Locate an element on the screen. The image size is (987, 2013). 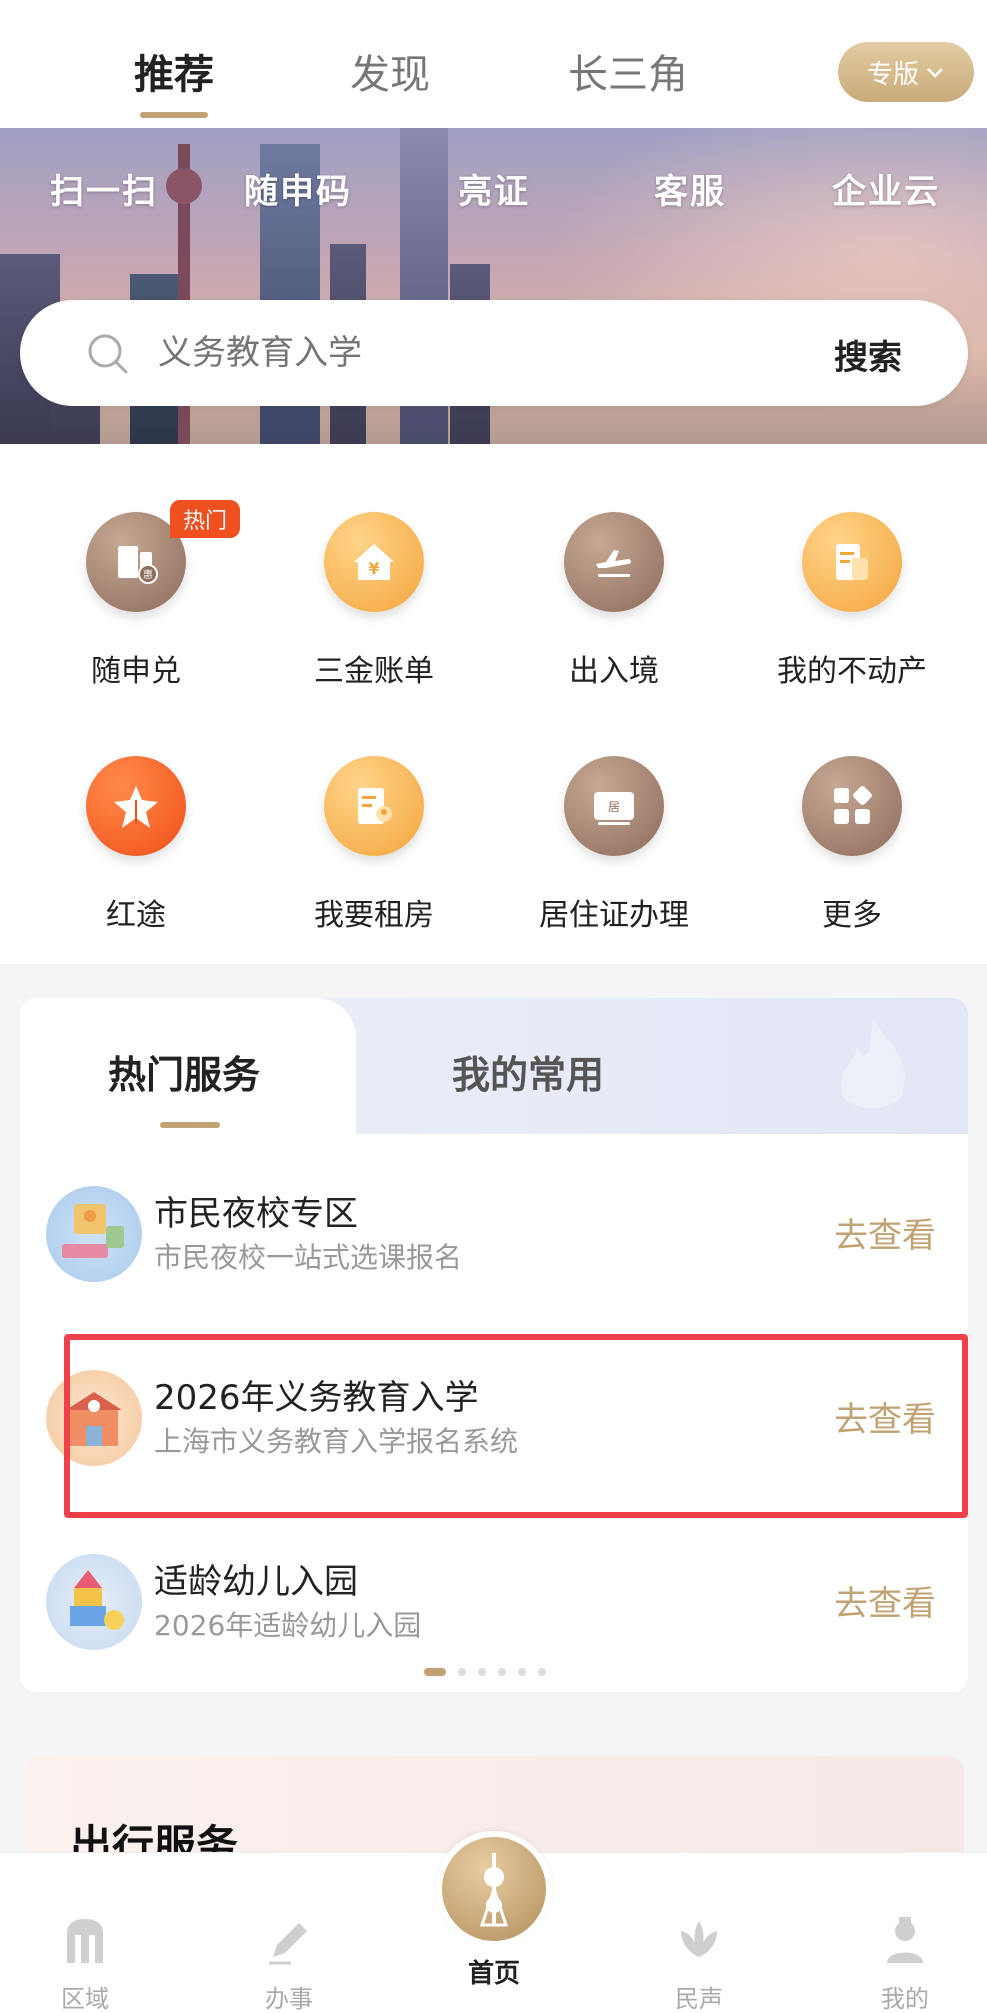
nav-label: 我的 is located at coordinates (905, 1999).